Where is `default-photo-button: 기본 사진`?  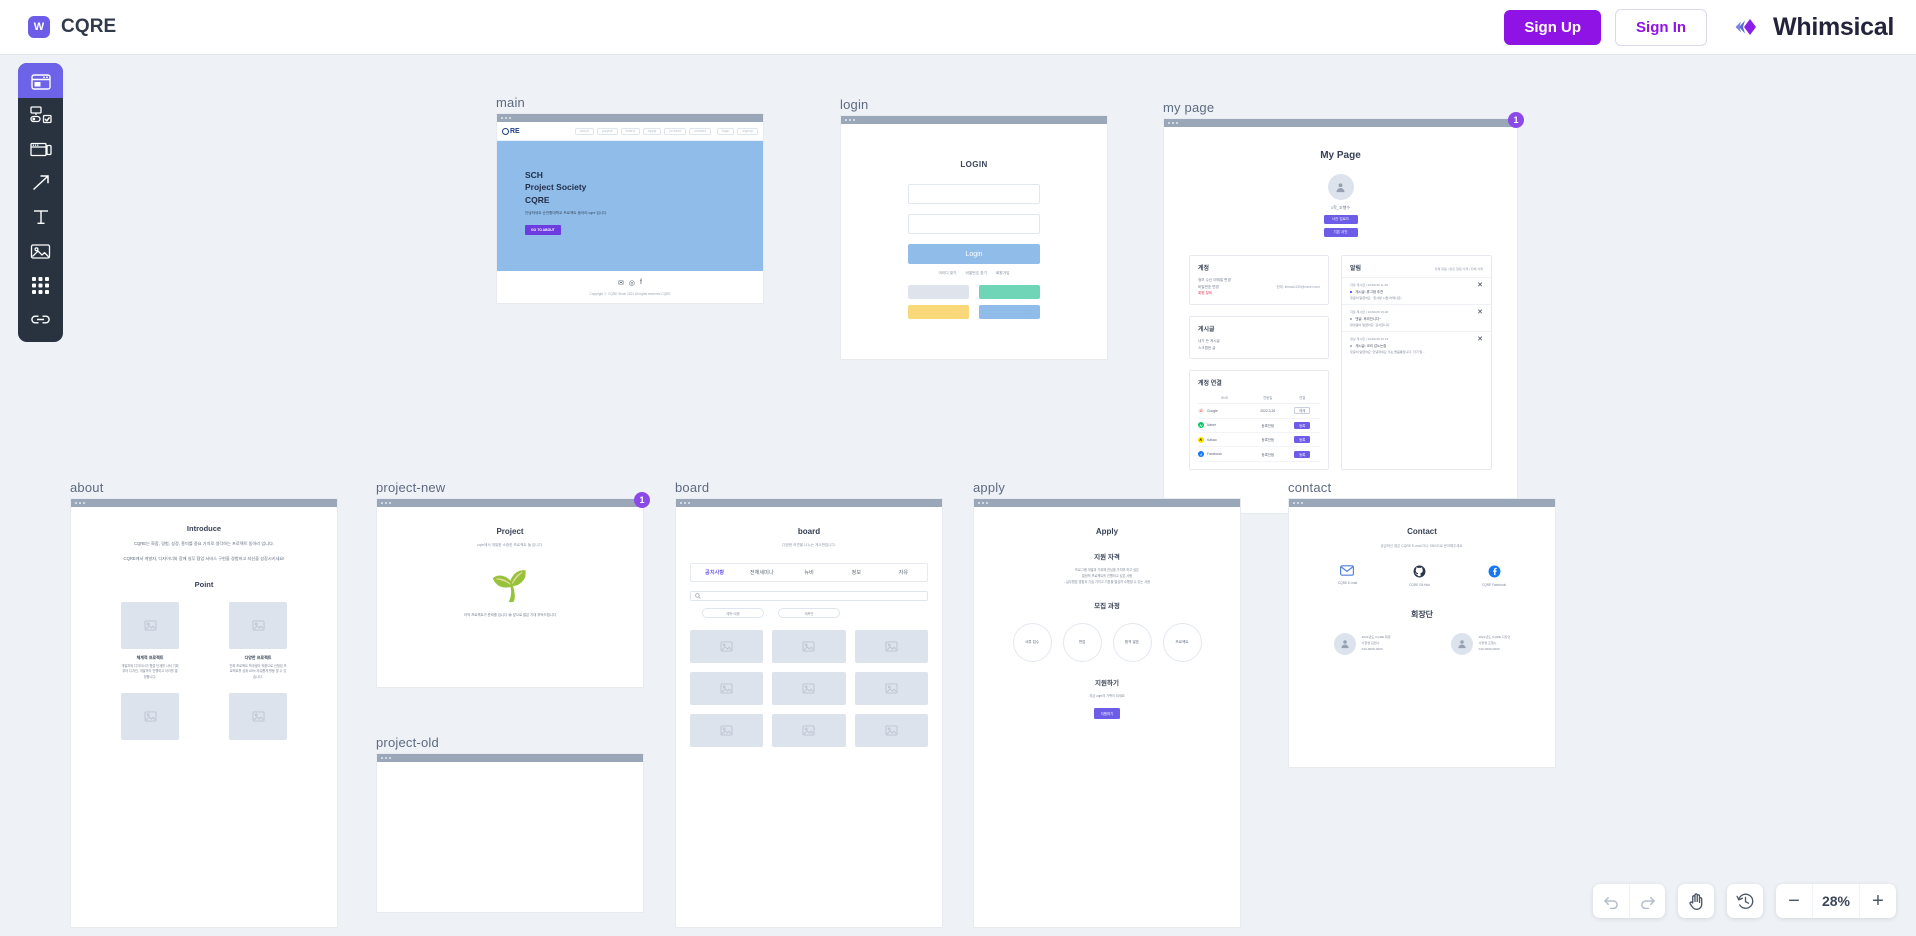 default-photo-button: 기본 사진 is located at coordinates (1340, 232).